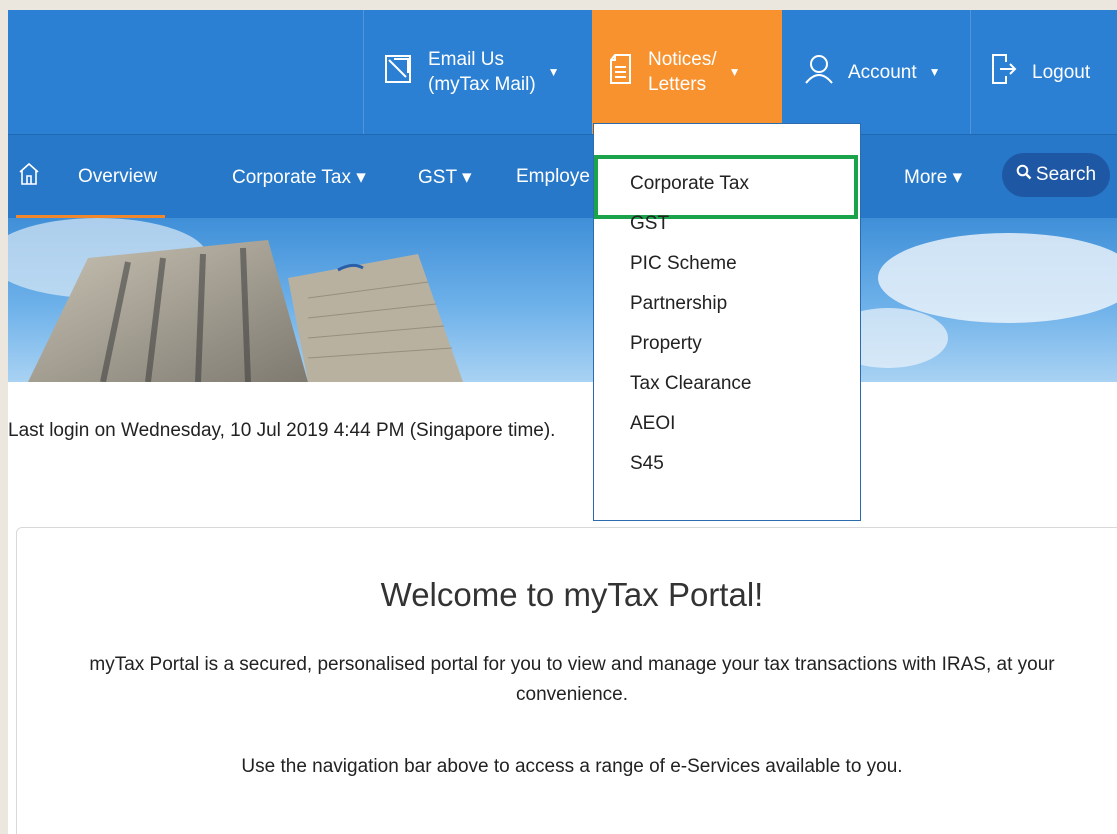  What do you see at coordinates (621, 72) in the screenshot?
I see `document-icon` at bounding box center [621, 72].